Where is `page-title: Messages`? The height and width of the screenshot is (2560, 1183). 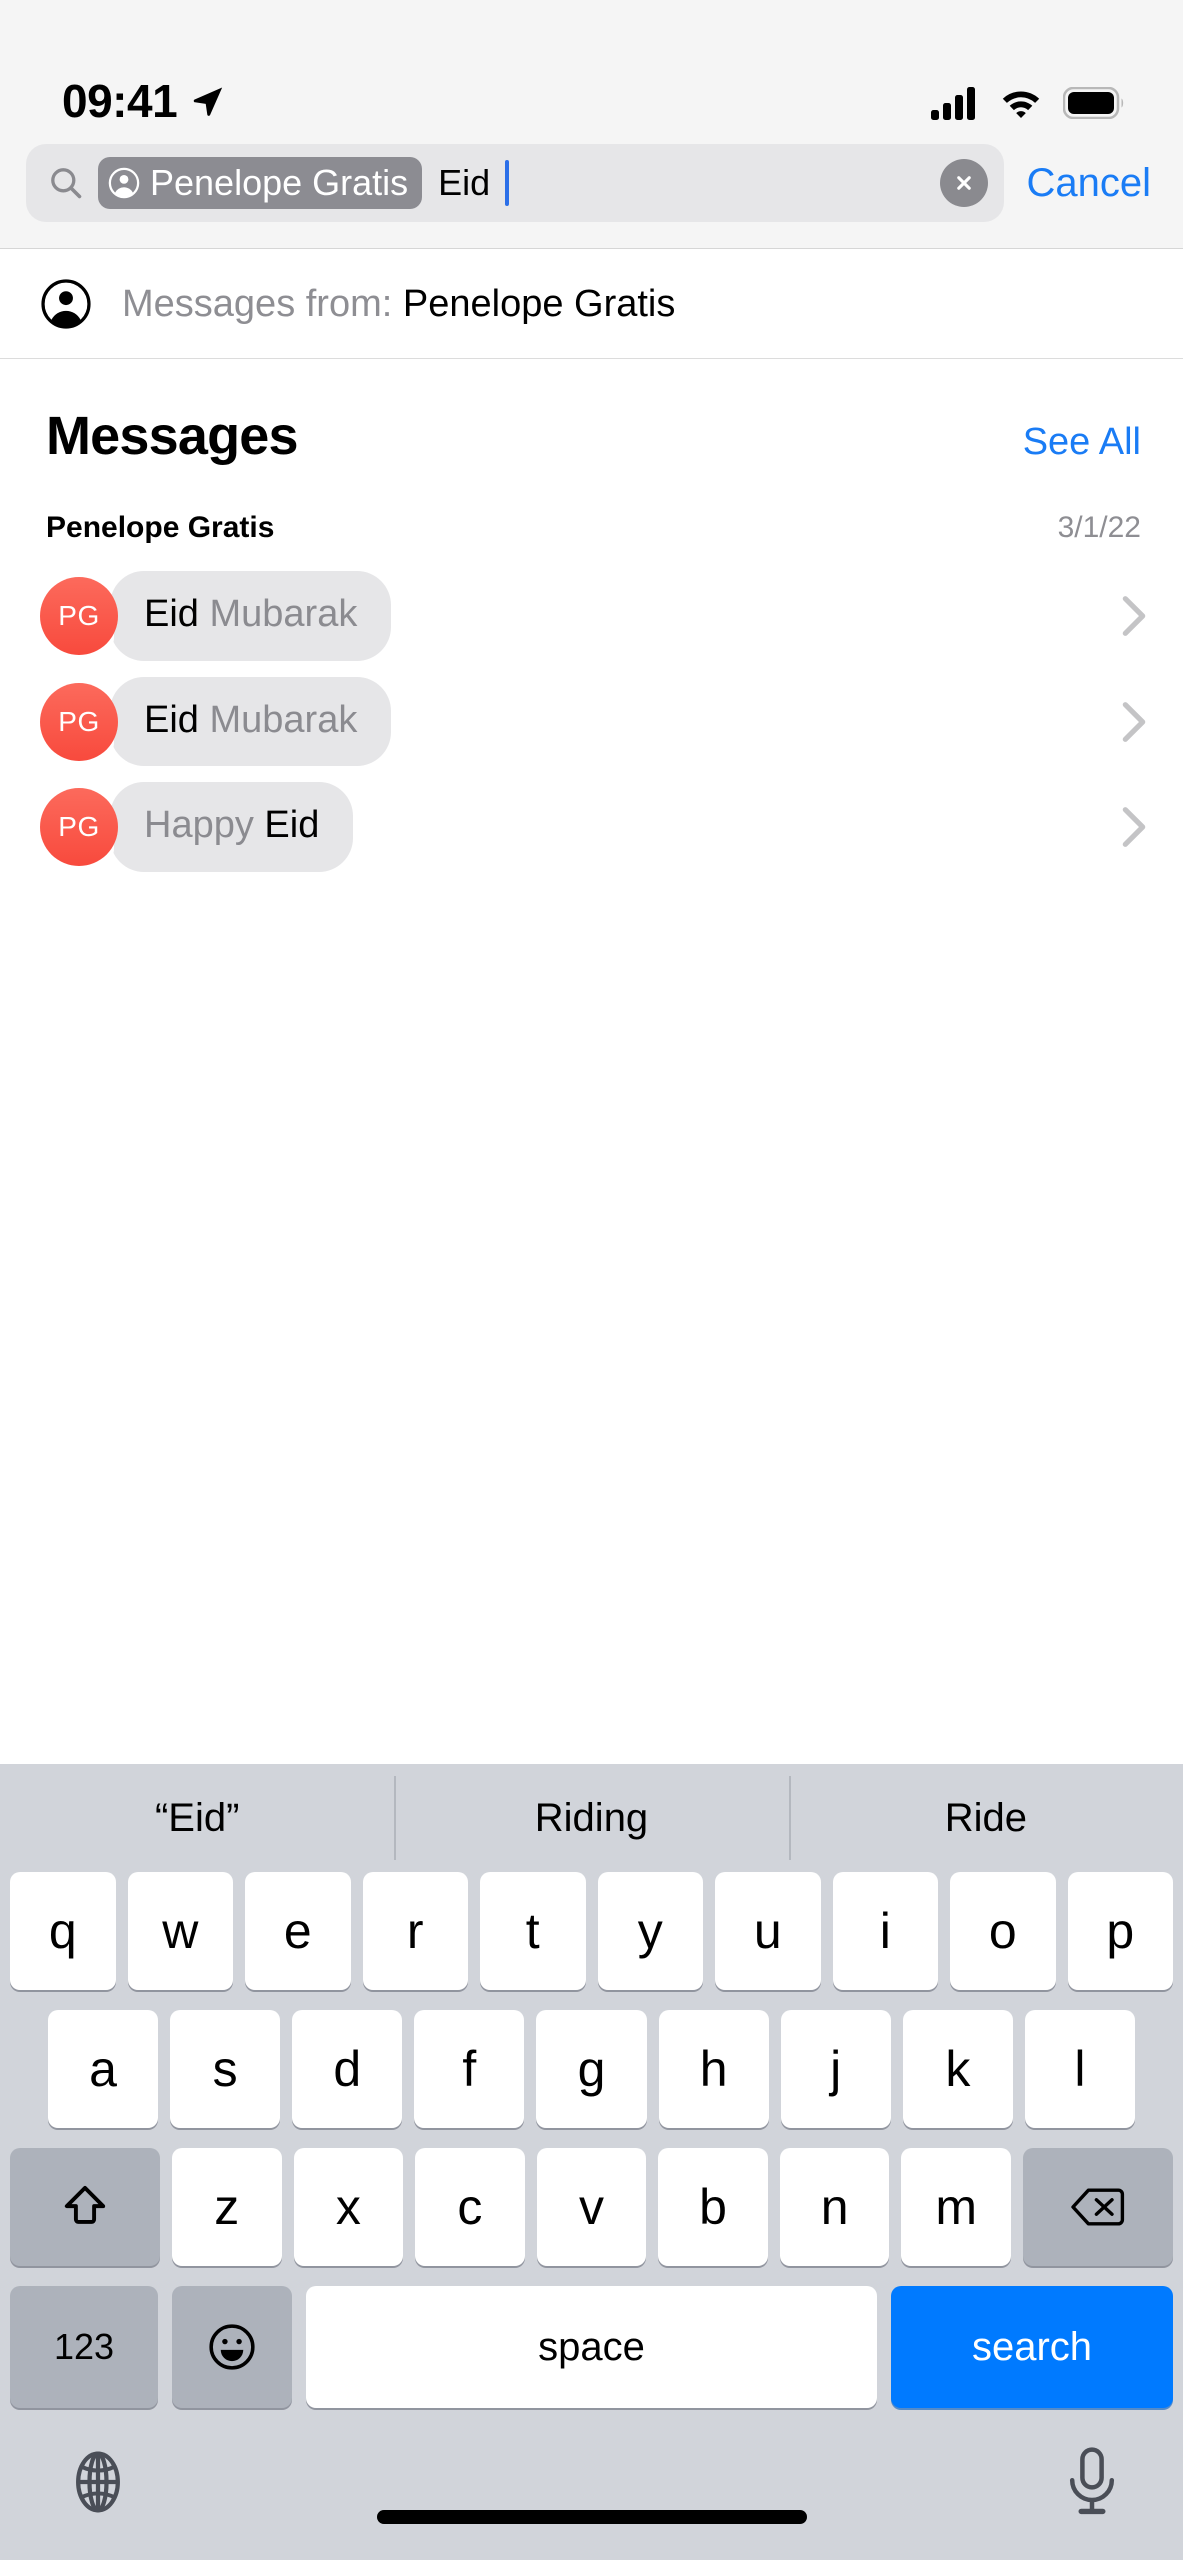 page-title: Messages is located at coordinates (172, 436).